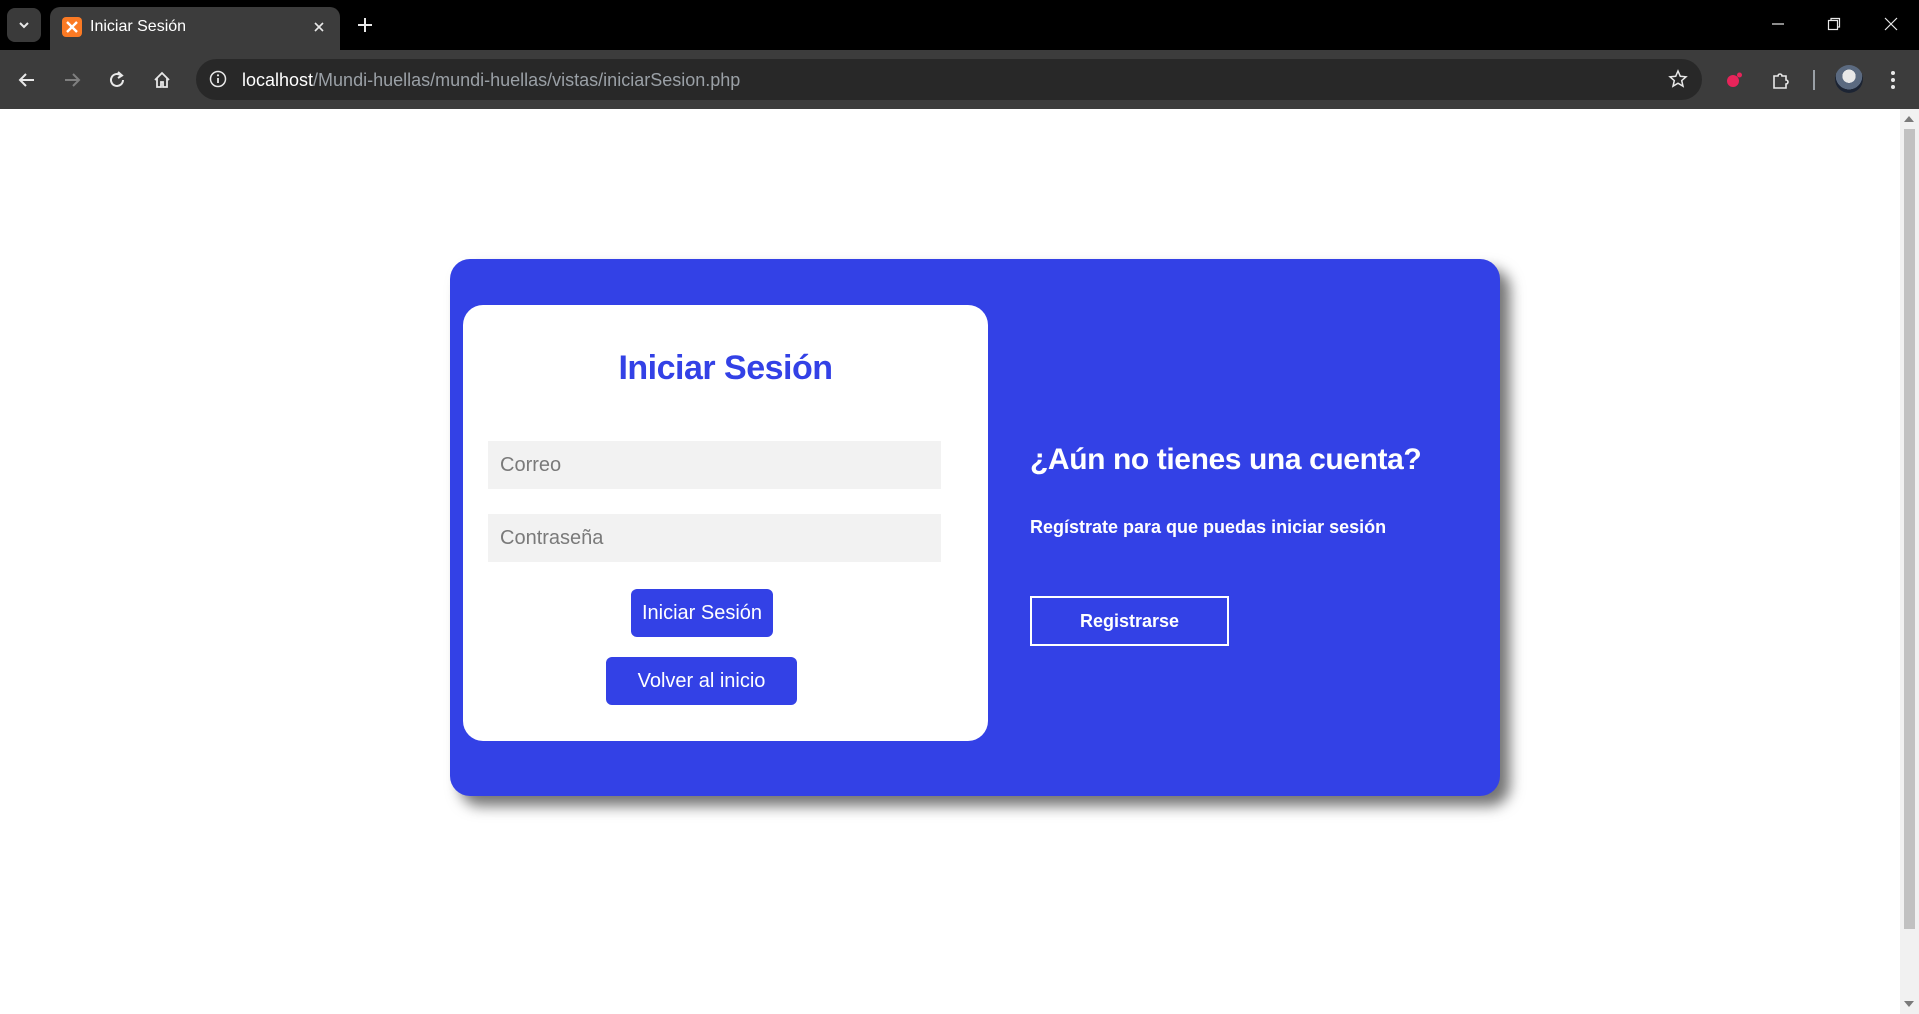  Describe the element at coordinates (1891, 24) in the screenshot. I see `close-window-icon` at that location.